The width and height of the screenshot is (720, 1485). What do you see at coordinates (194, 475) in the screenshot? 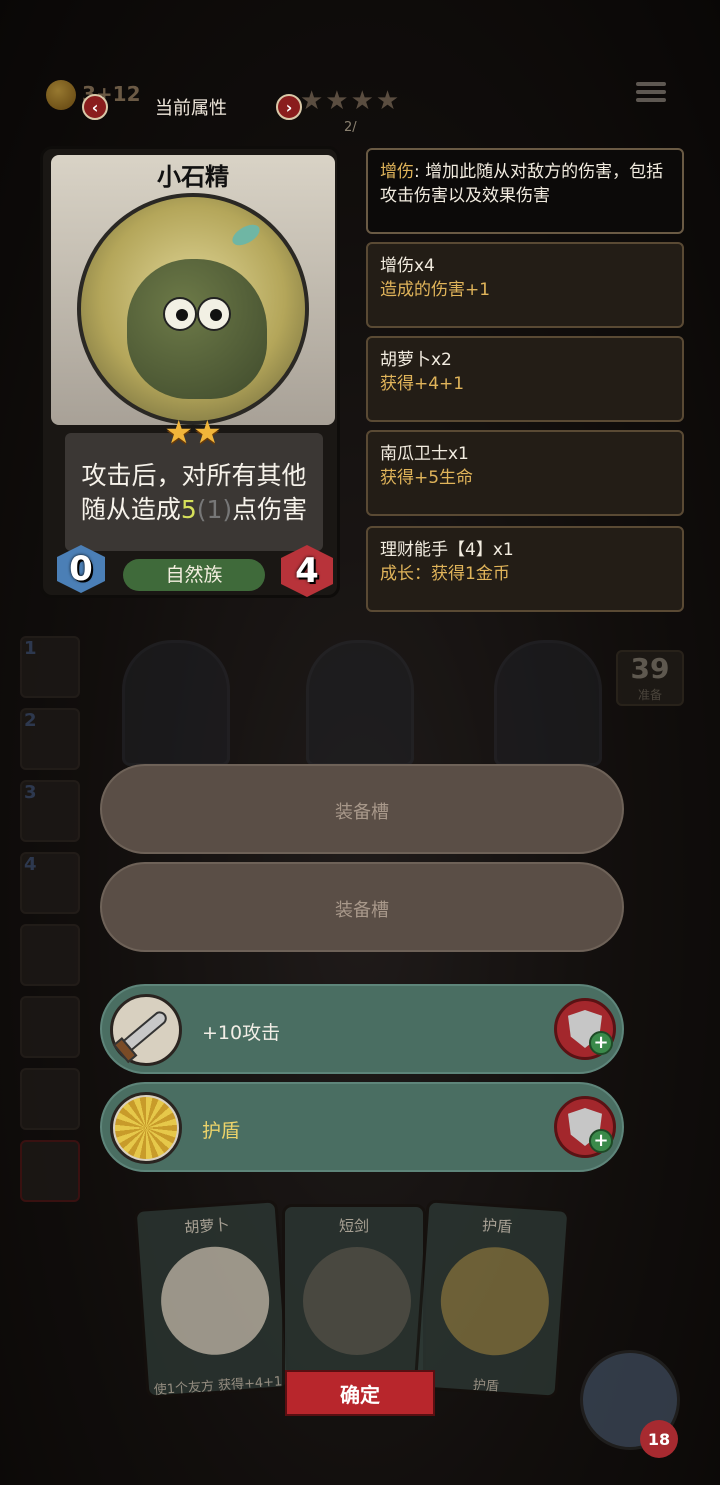
I see `card-description-line: 攻击后，对所有其他` at bounding box center [194, 475].